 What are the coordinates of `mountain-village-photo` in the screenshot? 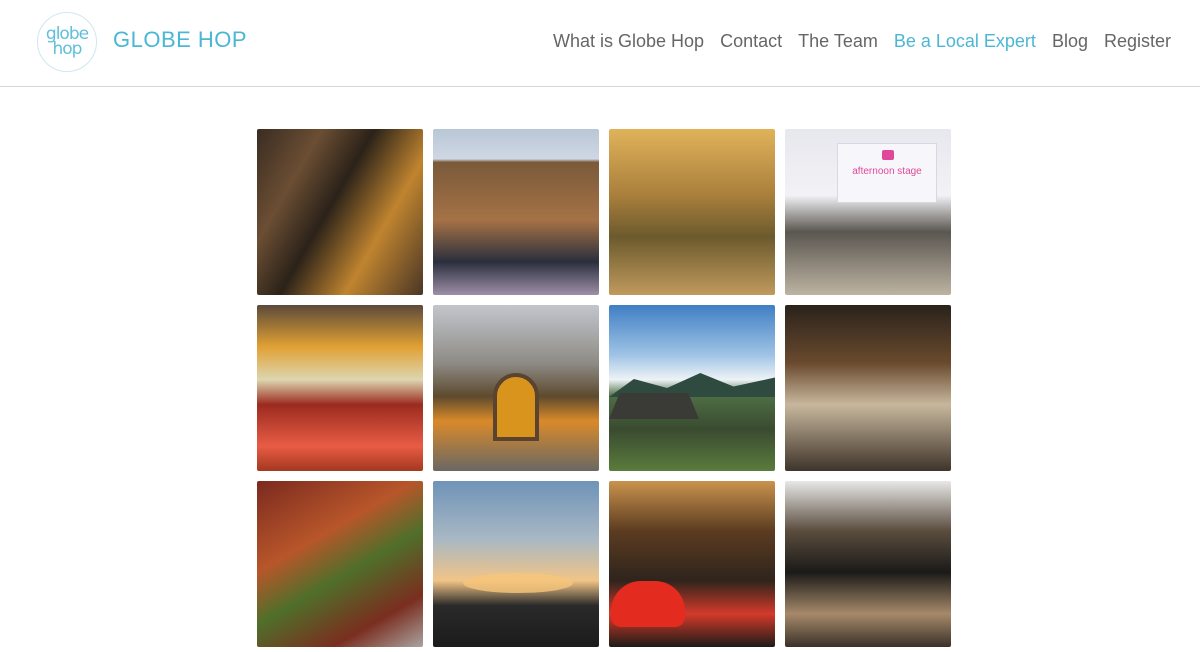 It's located at (692, 388).